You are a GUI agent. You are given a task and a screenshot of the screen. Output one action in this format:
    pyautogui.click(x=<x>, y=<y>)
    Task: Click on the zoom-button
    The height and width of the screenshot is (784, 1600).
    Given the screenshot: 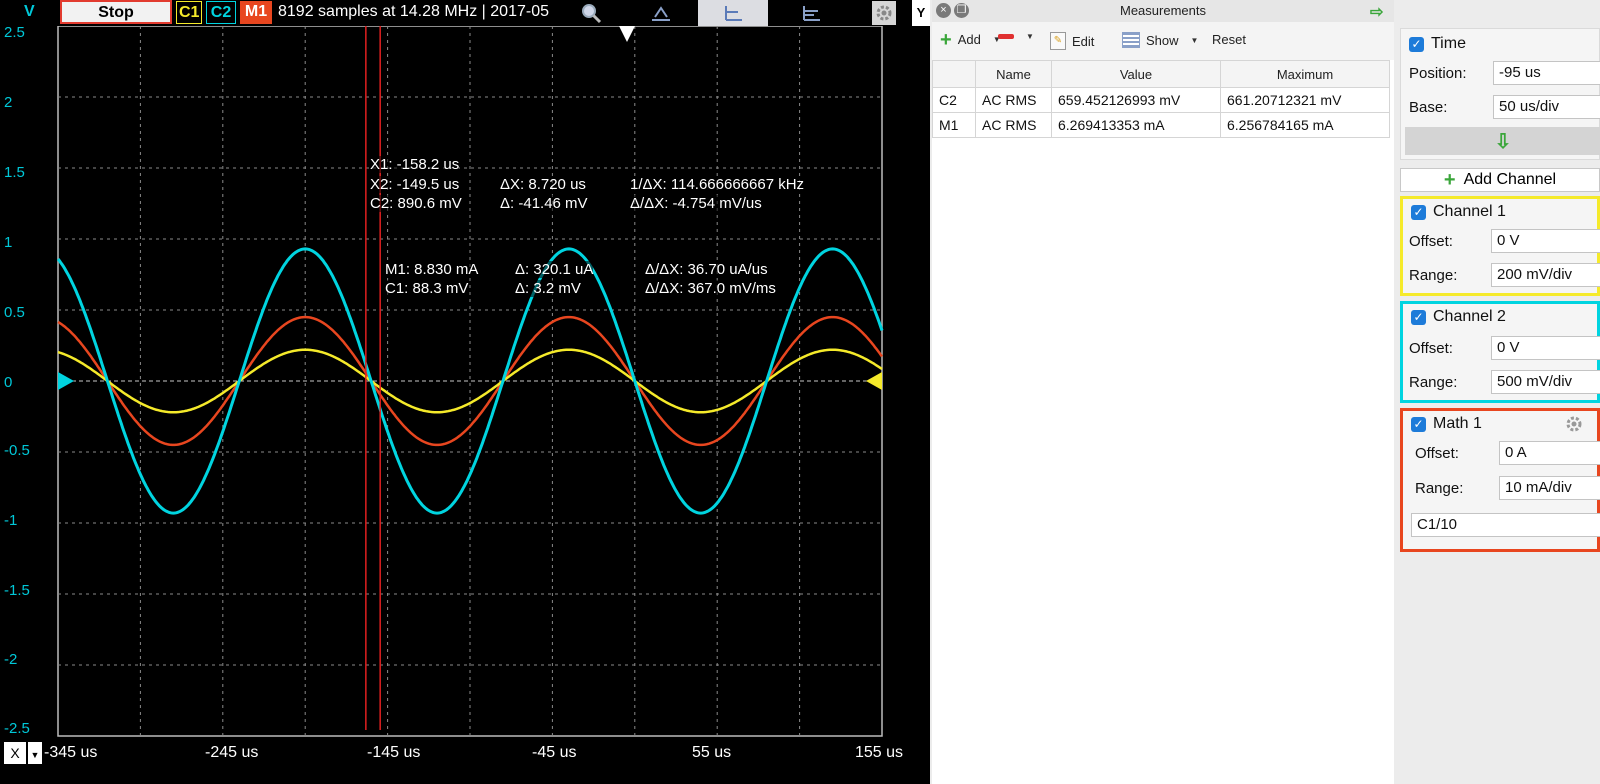 What is the action you would take?
    pyautogui.click(x=591, y=13)
    